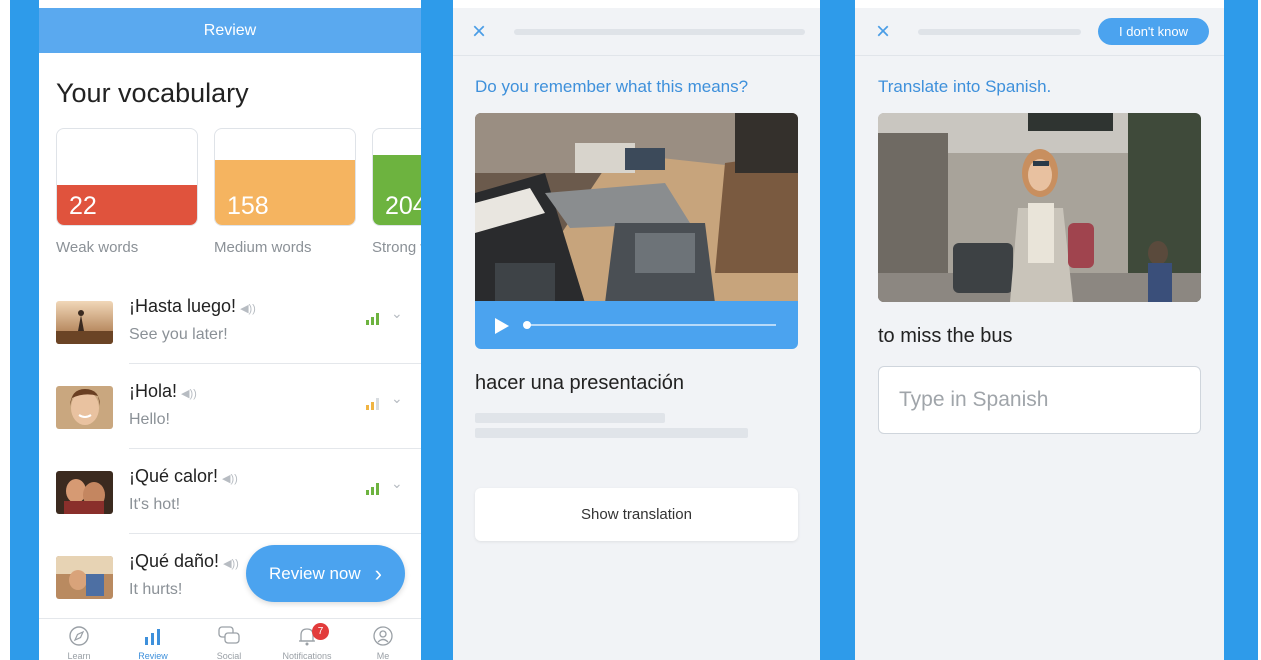  I want to click on bottom-tab-bar: Learn Review Social 7 Notifications Me, so click(230, 639).